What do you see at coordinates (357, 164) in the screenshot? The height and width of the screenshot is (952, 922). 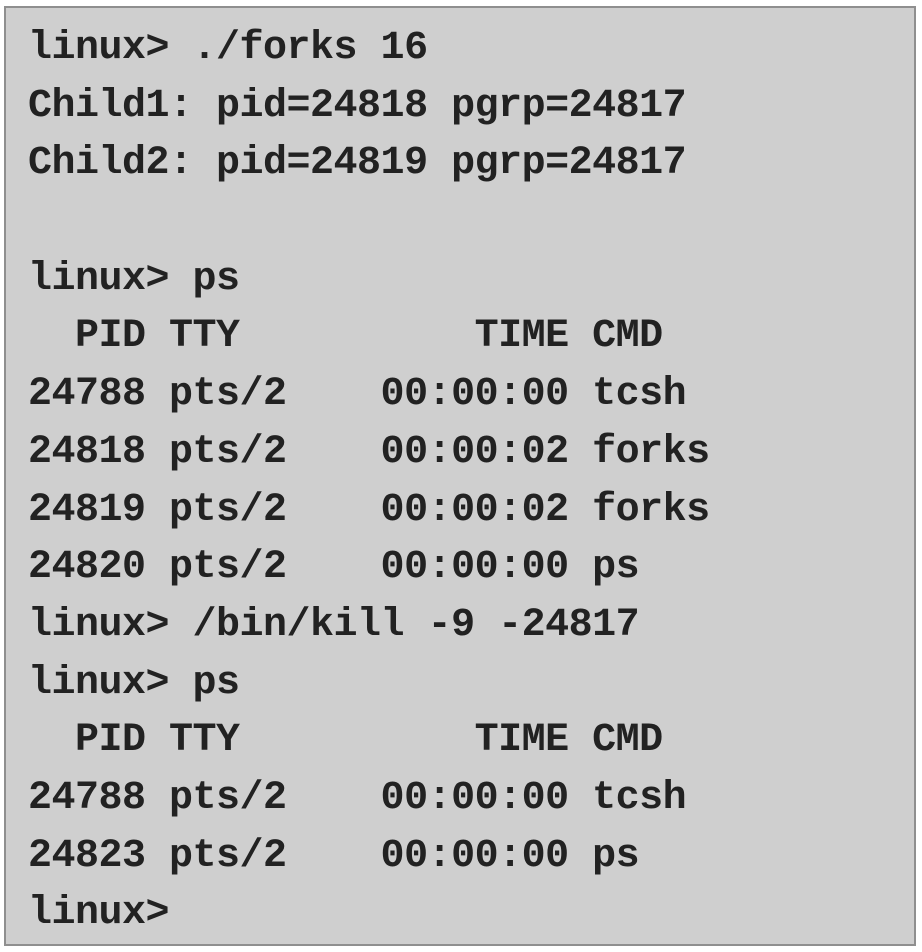 I see `terminal-line: Child2: pid=24819 pgrp=24817` at bounding box center [357, 164].